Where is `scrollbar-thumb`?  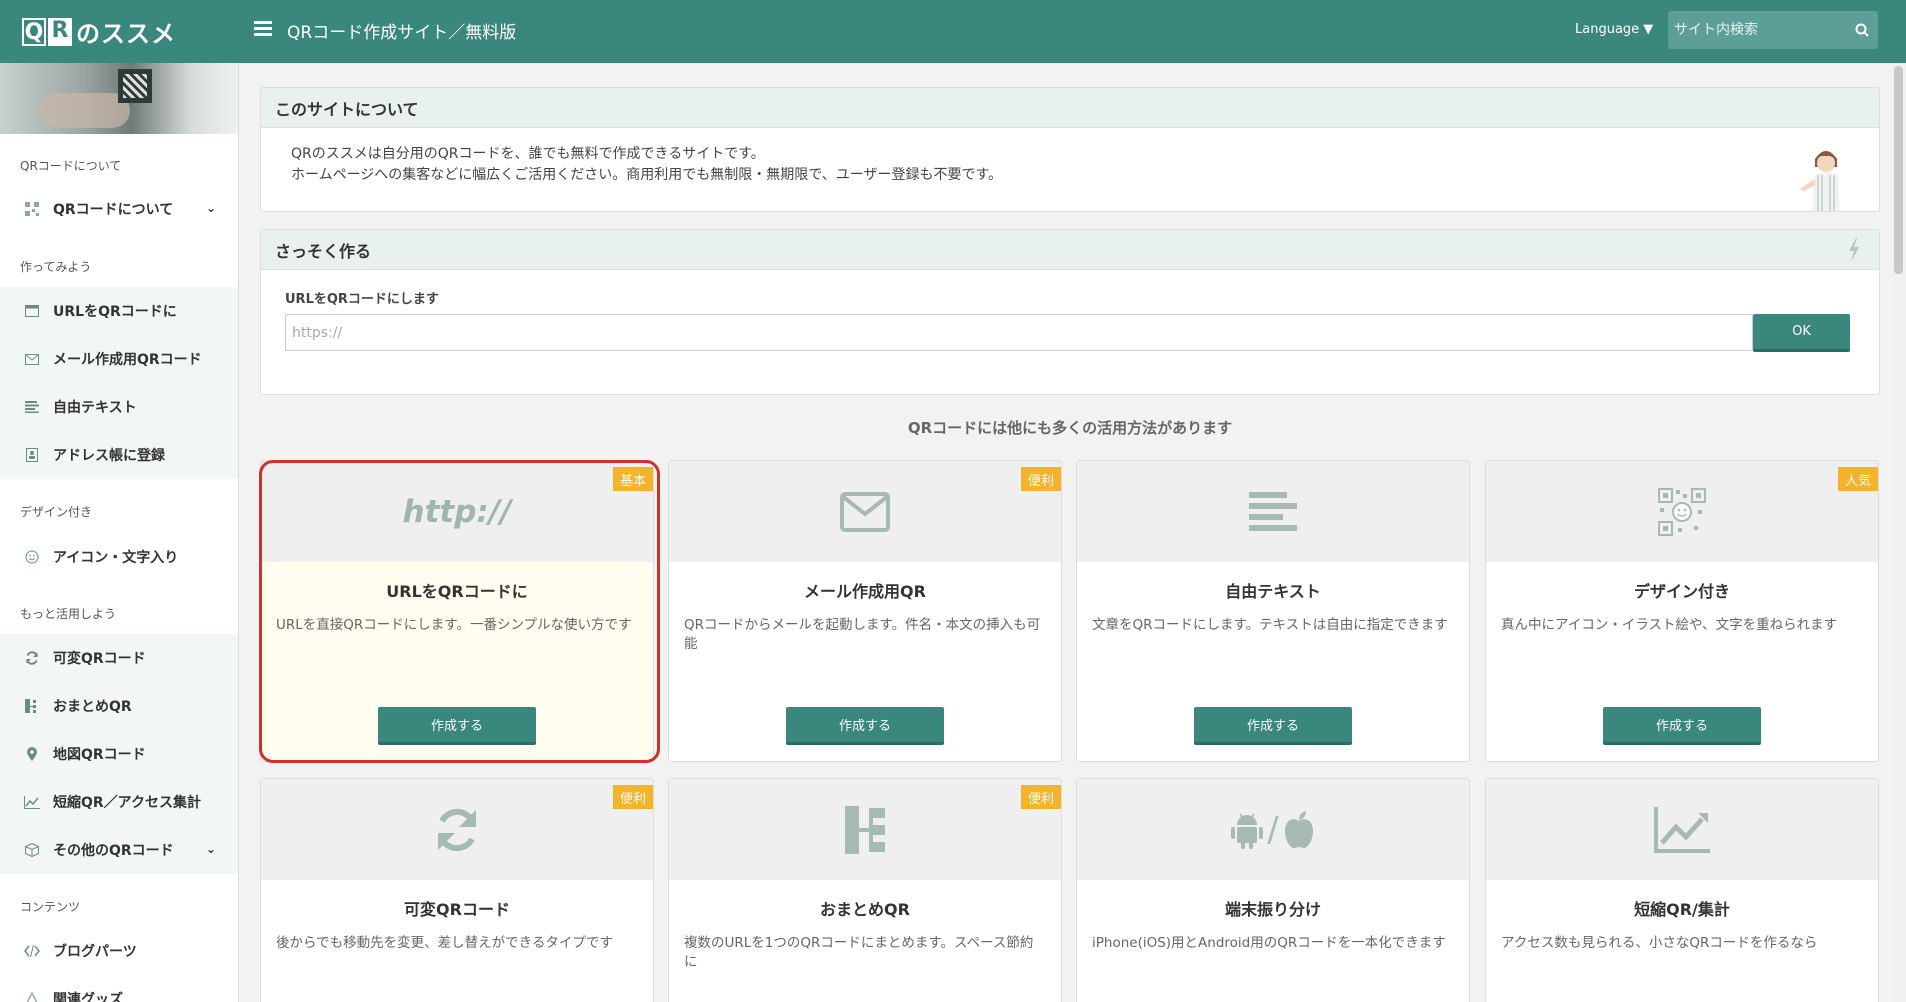
scrollbar-thumb is located at coordinates (1898, 170).